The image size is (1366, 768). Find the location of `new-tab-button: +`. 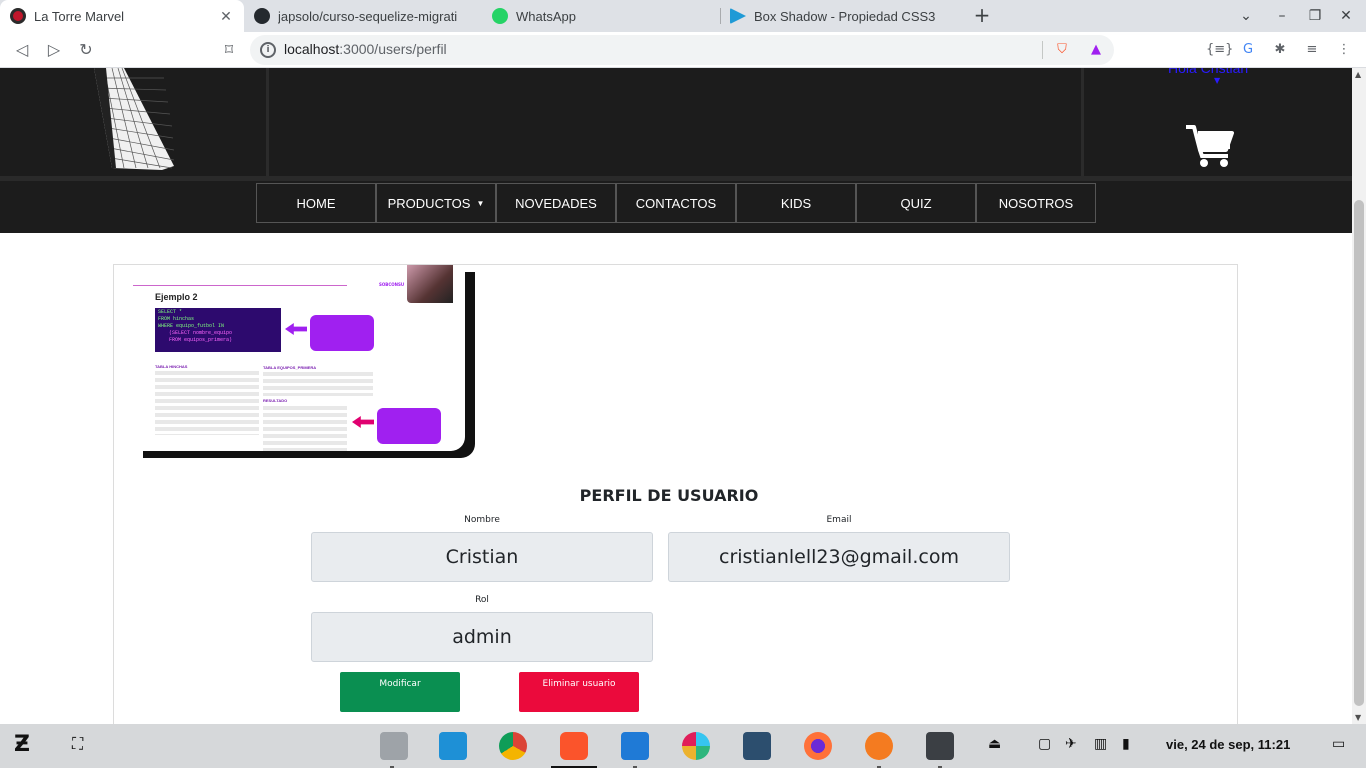

new-tab-button: + is located at coordinates (982, 16).